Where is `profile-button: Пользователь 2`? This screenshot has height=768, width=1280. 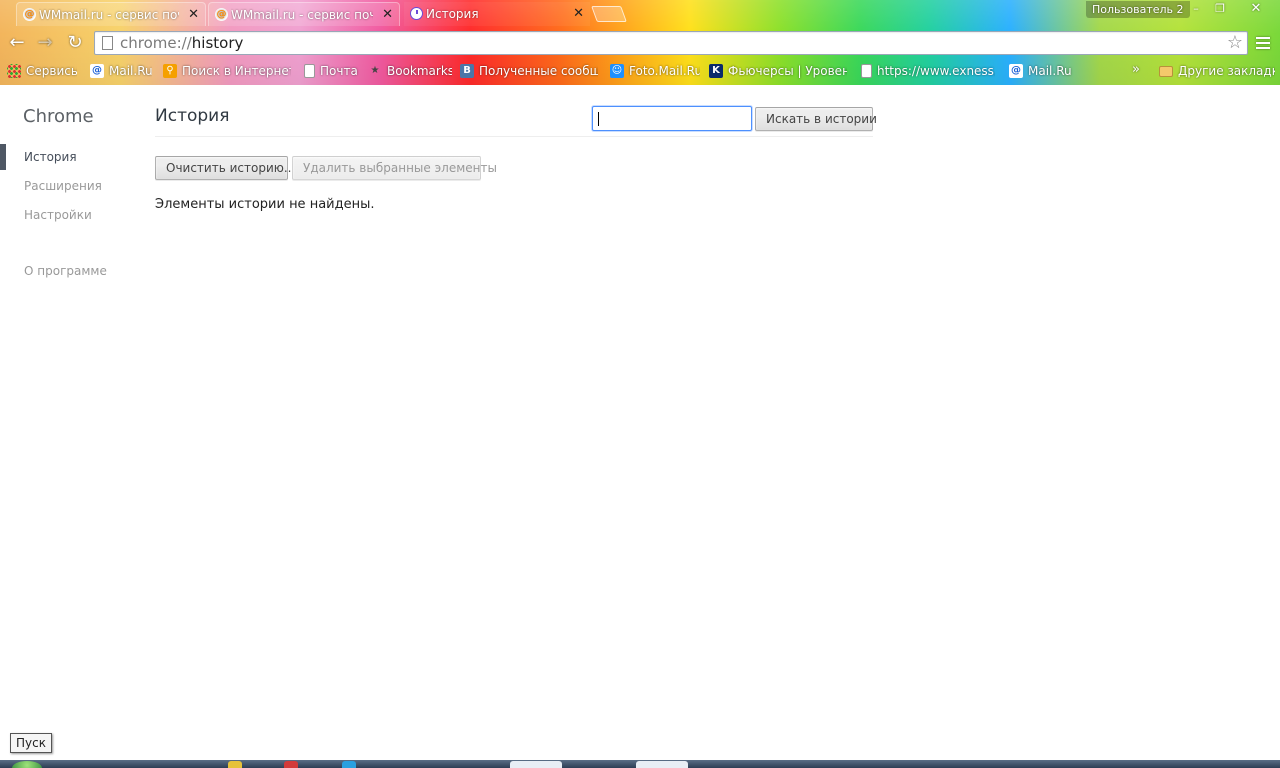
profile-button: Пользователь 2 is located at coordinates (1138, 9).